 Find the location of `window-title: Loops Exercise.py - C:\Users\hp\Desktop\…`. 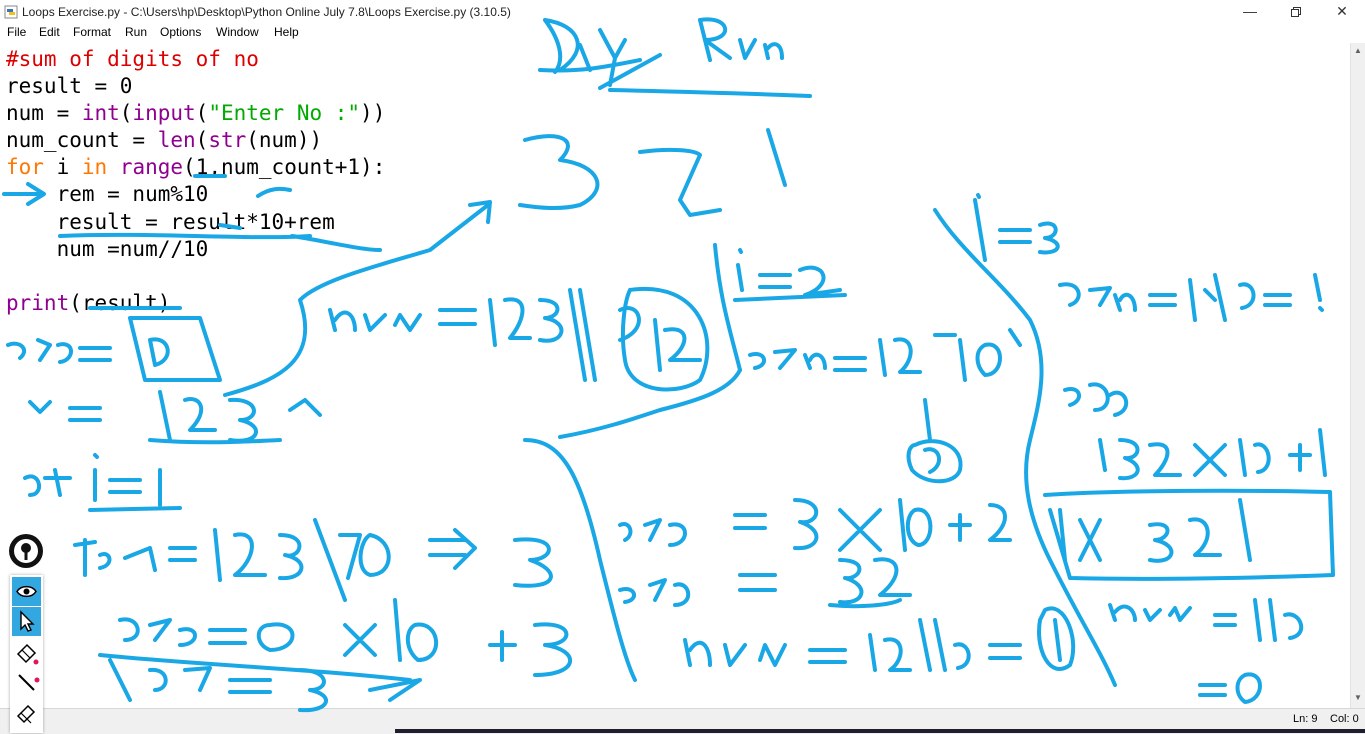

window-title: Loops Exercise.py - C:\Users\hp\Desktop\… is located at coordinates (266, 12).